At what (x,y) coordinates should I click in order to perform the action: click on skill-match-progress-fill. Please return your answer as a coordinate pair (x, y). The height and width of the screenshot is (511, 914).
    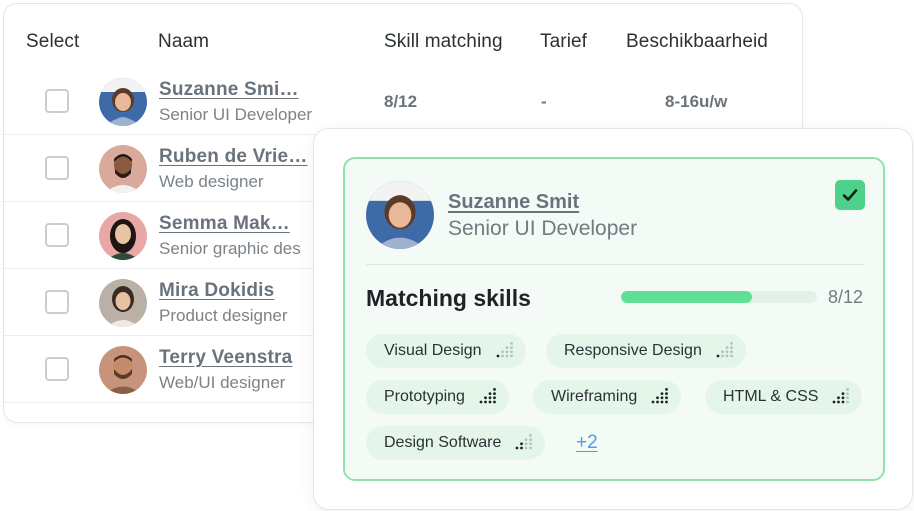
    Looking at the image, I should click on (686, 297).